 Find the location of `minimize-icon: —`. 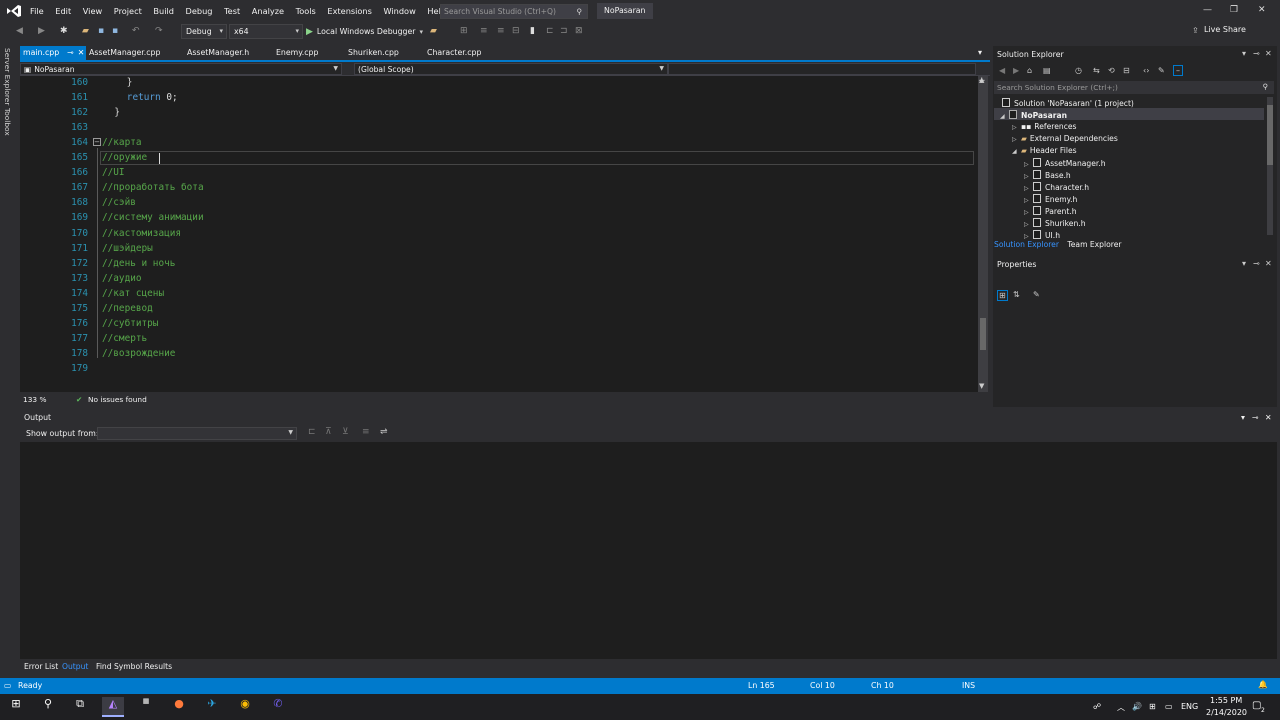

minimize-icon: — is located at coordinates (1207, 10).